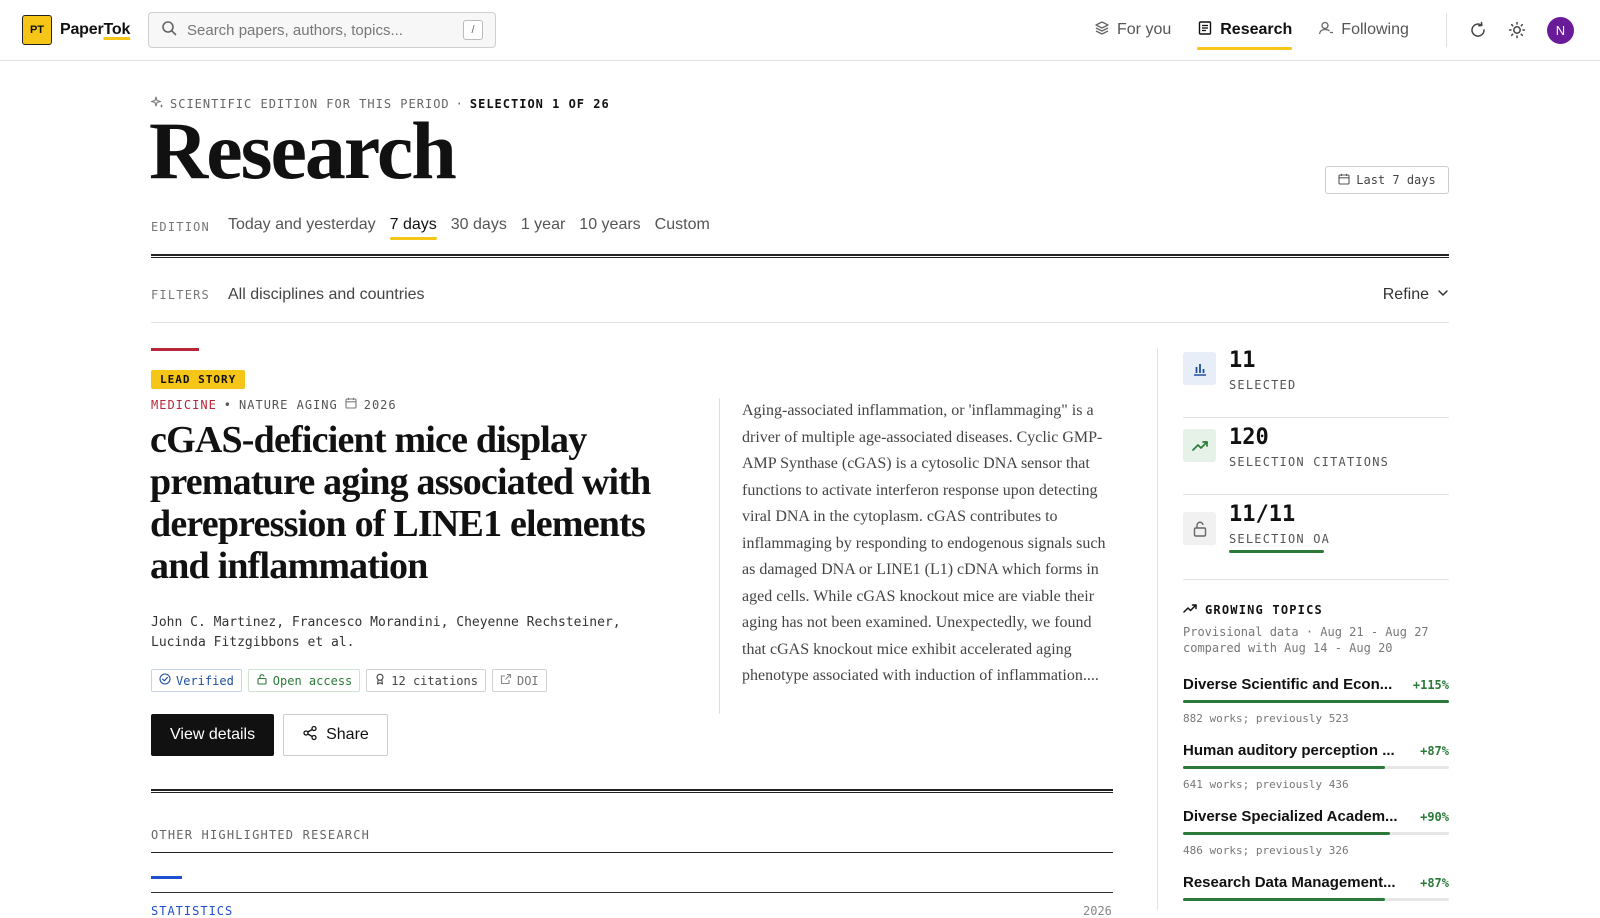 The width and height of the screenshot is (1600, 918). What do you see at coordinates (1517, 30) in the screenshot?
I see `theme-toggle-sun-icon` at bounding box center [1517, 30].